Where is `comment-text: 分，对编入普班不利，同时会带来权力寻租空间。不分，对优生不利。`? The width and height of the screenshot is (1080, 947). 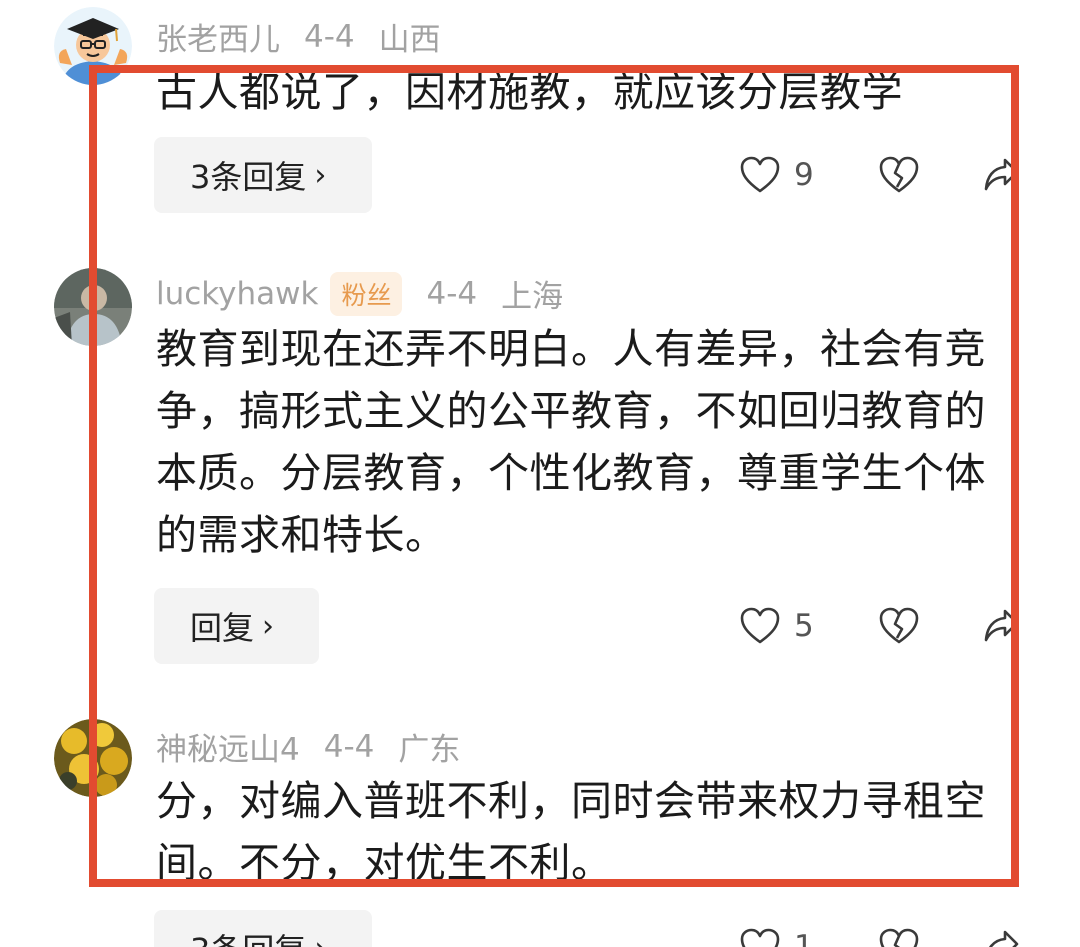
comment-text: 分，对编入普班不利，同时会带来权力寻租空间。不分，对优生不利。 is located at coordinates (571, 832).